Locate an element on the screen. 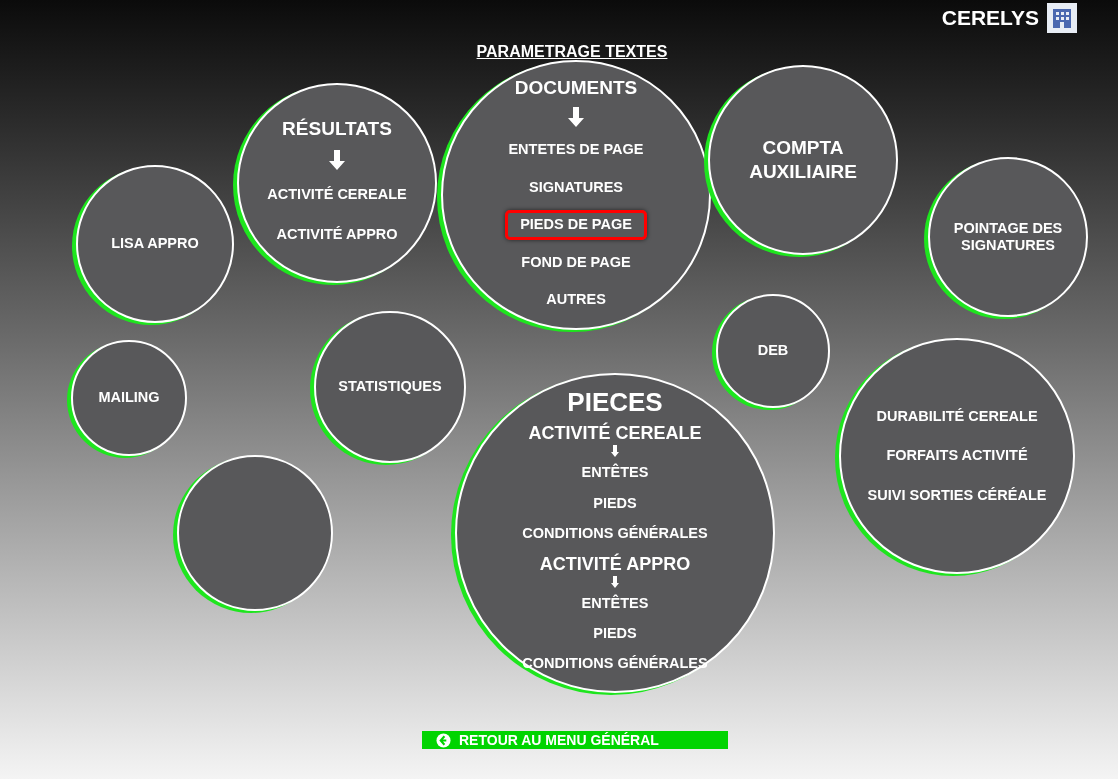  menu-link: ACTIVITÉ CEREALE is located at coordinates (337, 195).